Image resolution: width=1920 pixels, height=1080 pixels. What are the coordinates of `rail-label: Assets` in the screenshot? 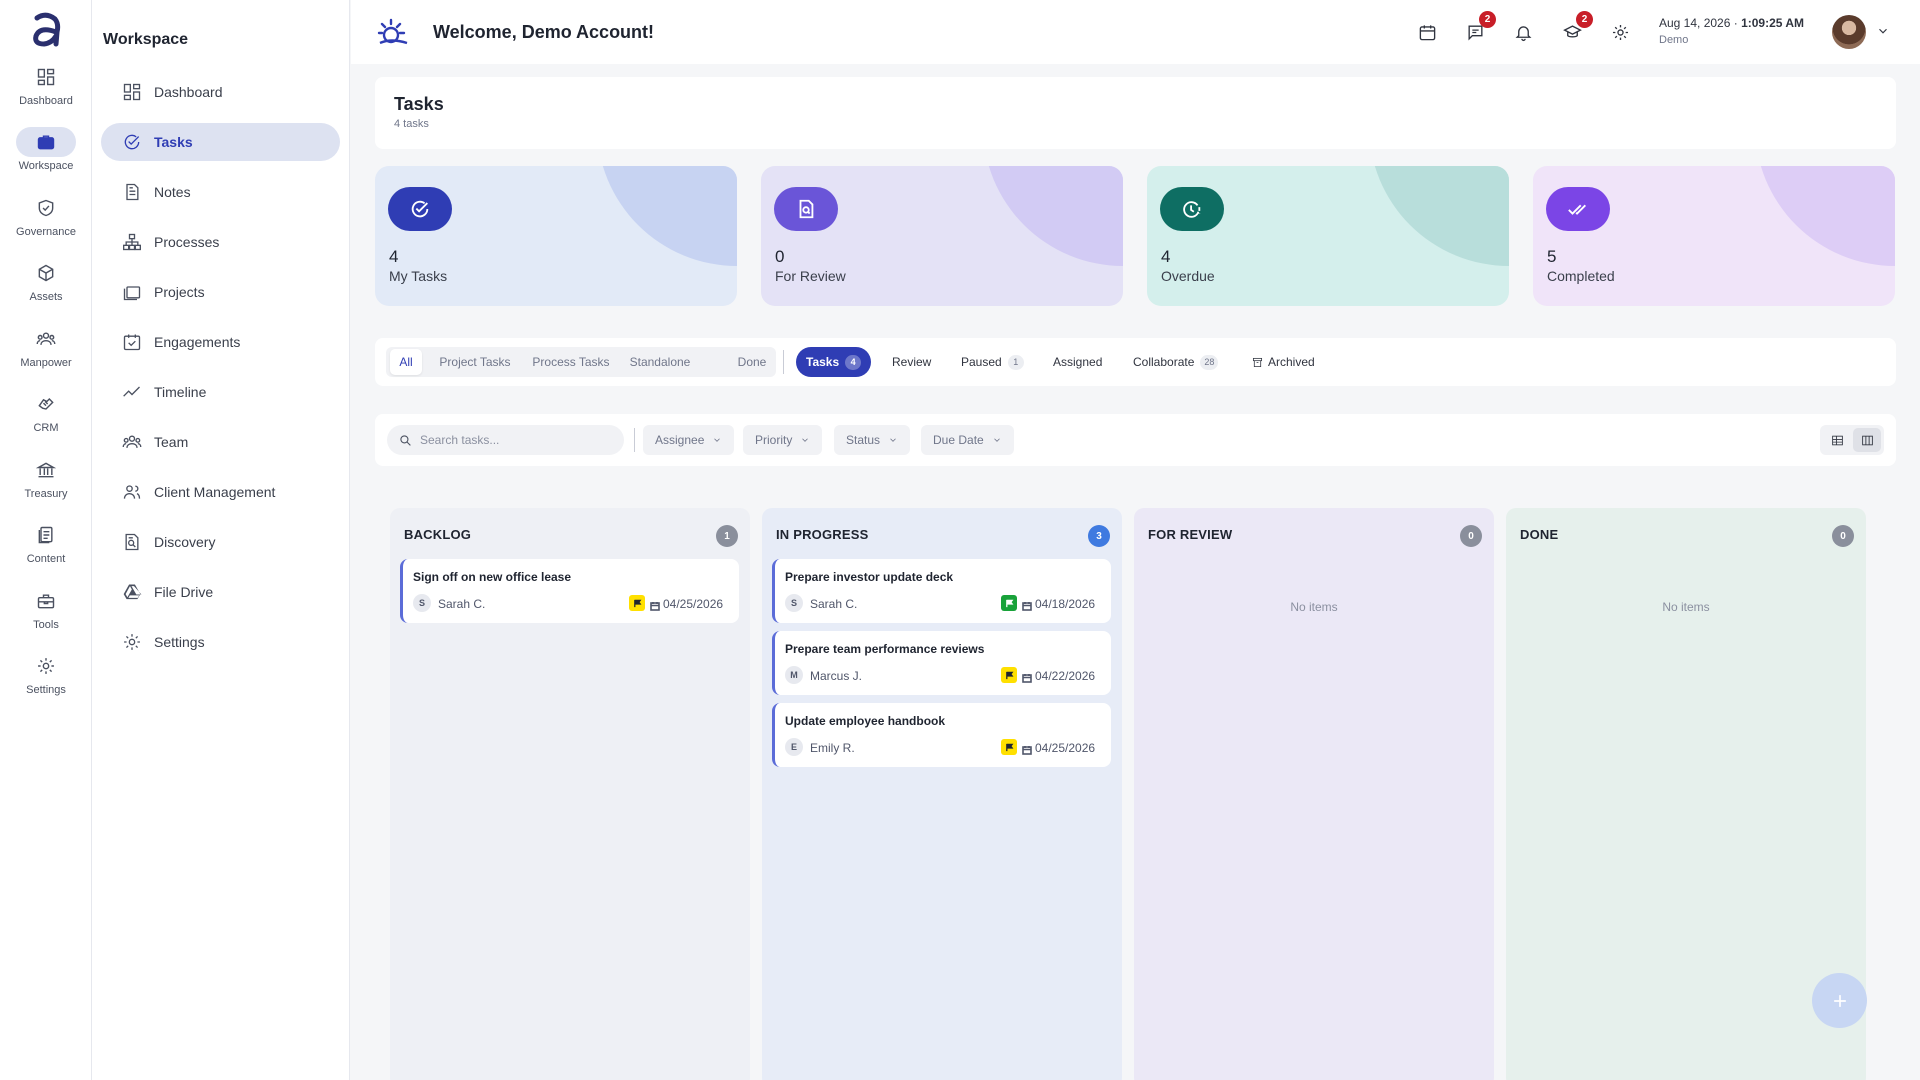 It's located at (46, 297).